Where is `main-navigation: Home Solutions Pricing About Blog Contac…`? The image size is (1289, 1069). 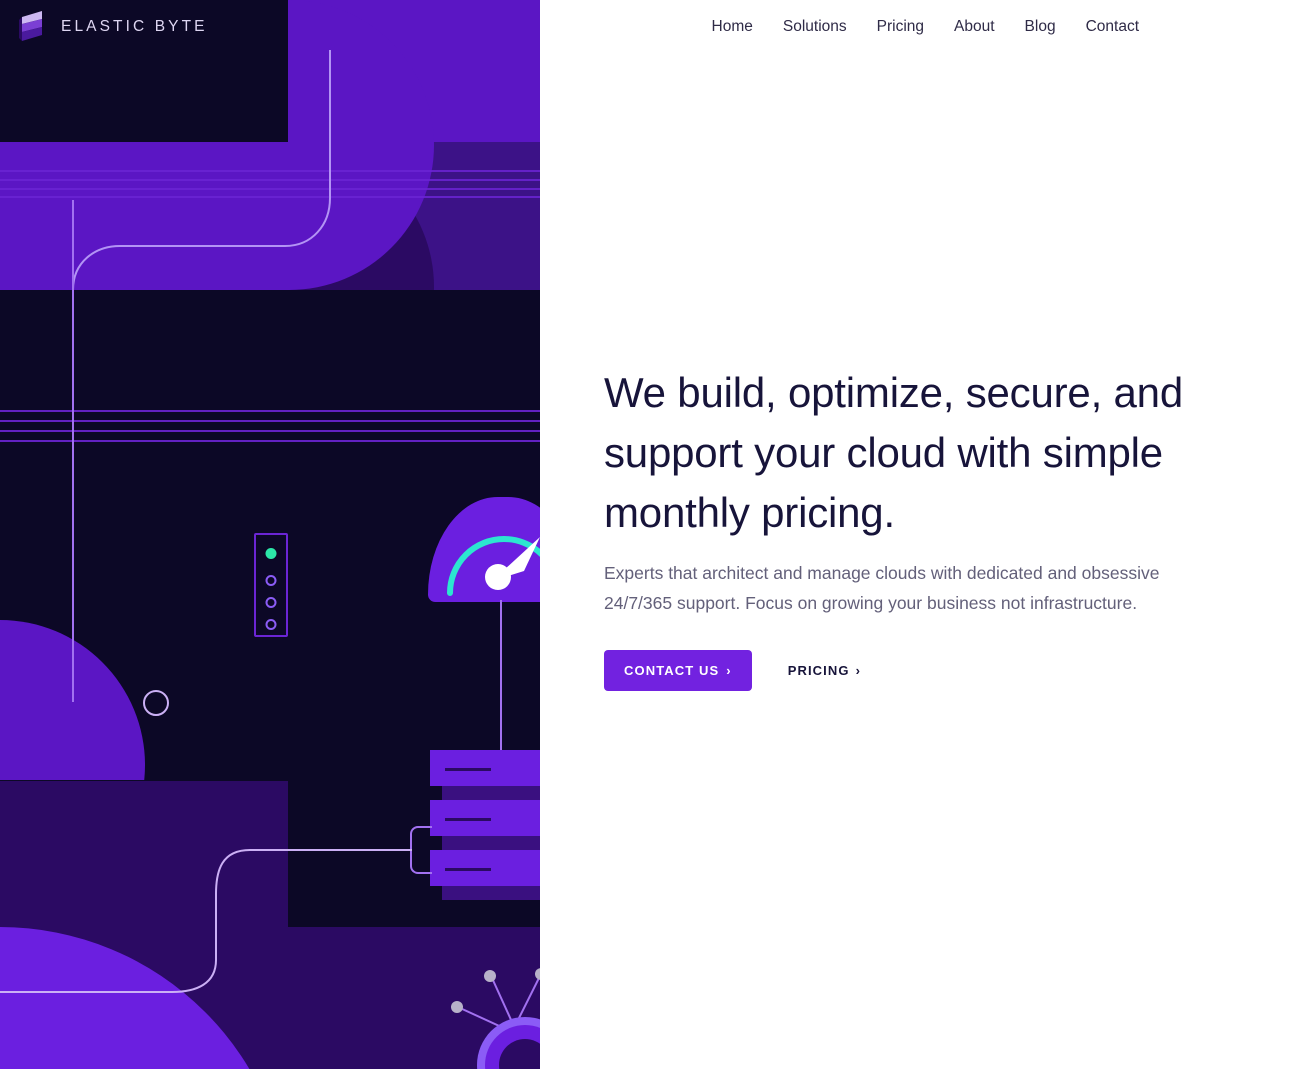
main-navigation: Home Solutions Pricing About Blog Contac… is located at coordinates (925, 27).